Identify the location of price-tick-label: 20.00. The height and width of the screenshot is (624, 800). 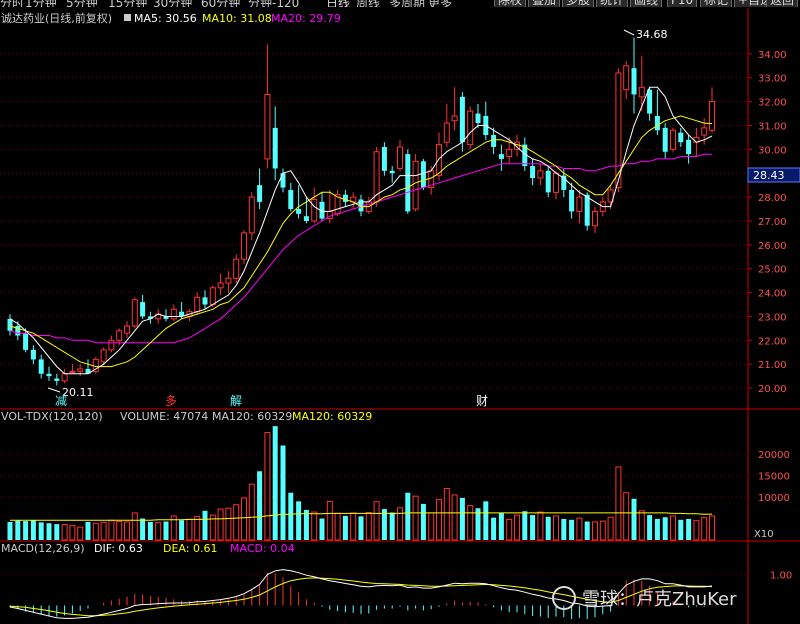
(772, 389).